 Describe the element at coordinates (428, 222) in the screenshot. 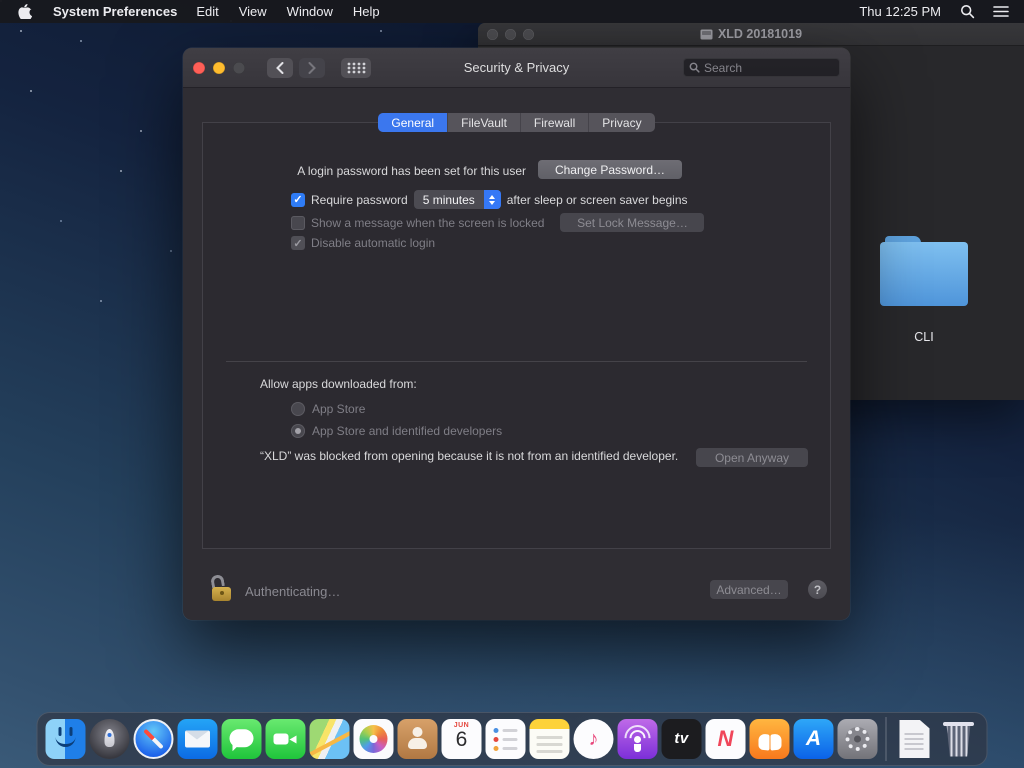

I see `show-message-label: Show a message when the screen is locked` at that location.